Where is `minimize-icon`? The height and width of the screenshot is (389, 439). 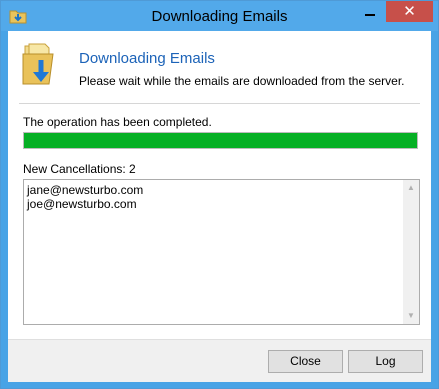
minimize-icon is located at coordinates (370, 15).